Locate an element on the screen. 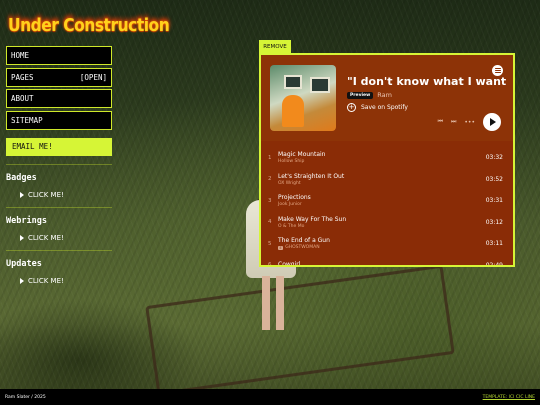  nav-about-label: ABOUT is located at coordinates (22, 98).